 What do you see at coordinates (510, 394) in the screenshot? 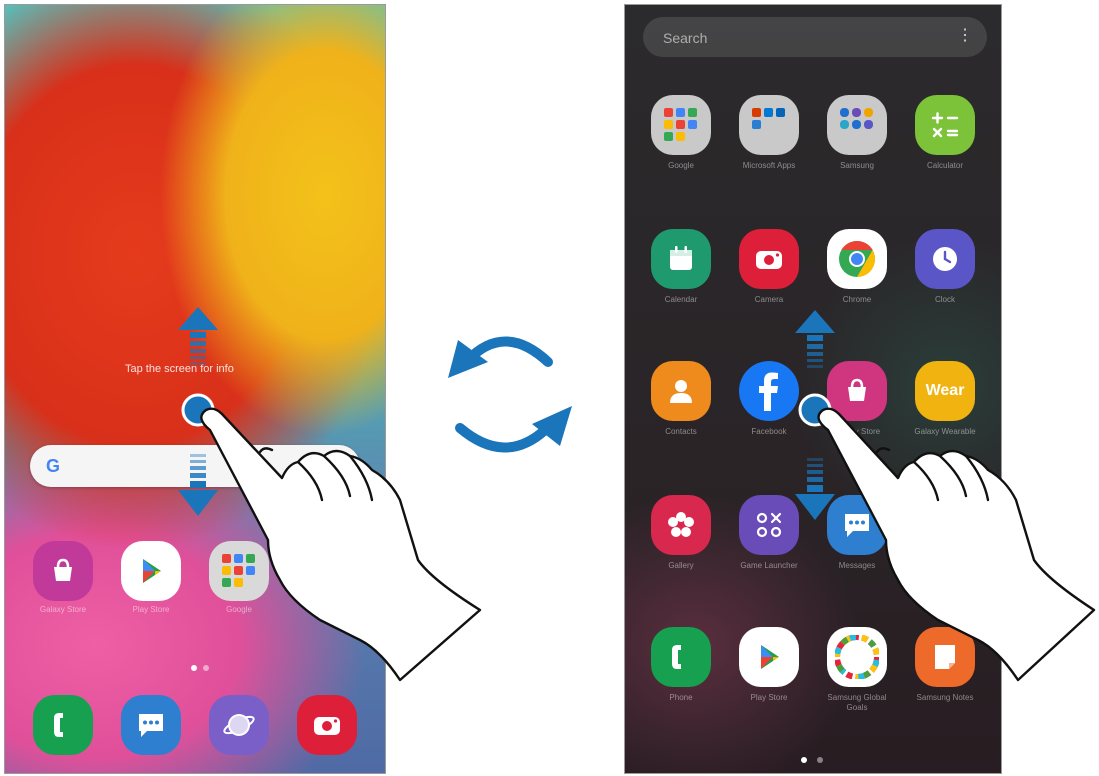
I see `switch-arrows-icon` at bounding box center [510, 394].